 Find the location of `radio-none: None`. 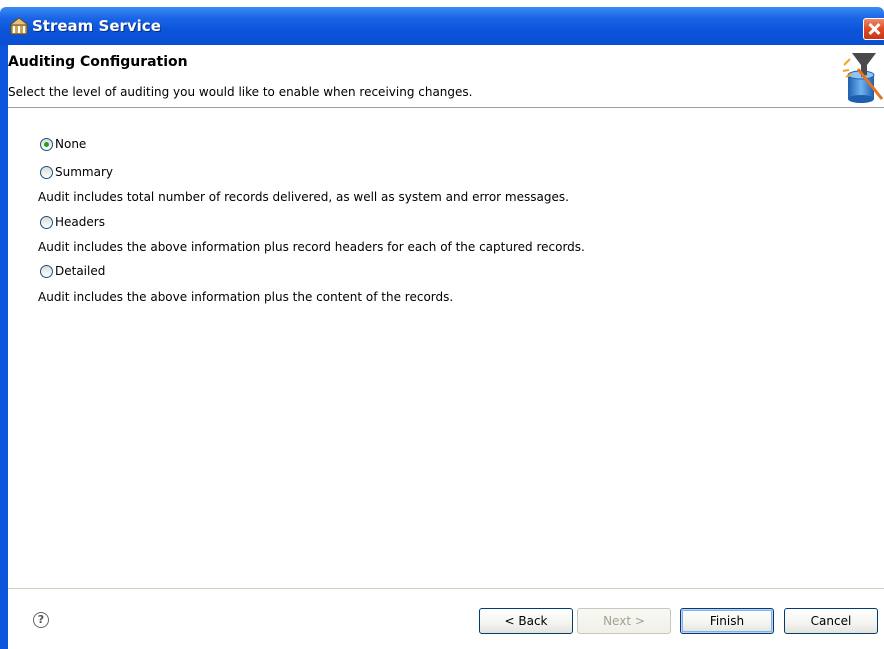

radio-none: None is located at coordinates (63, 144).